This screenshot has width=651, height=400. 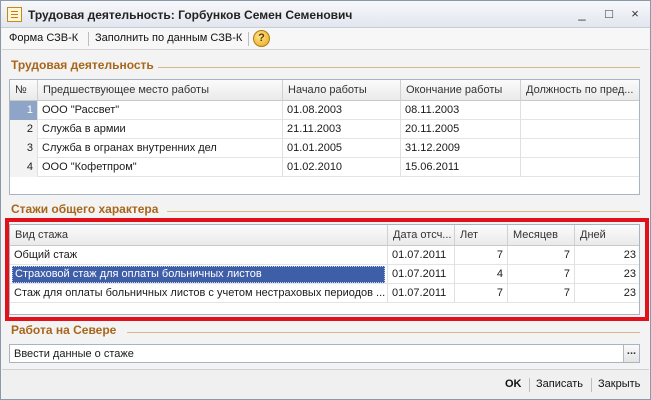 I want to click on row-number: 2, so click(x=24, y=129).